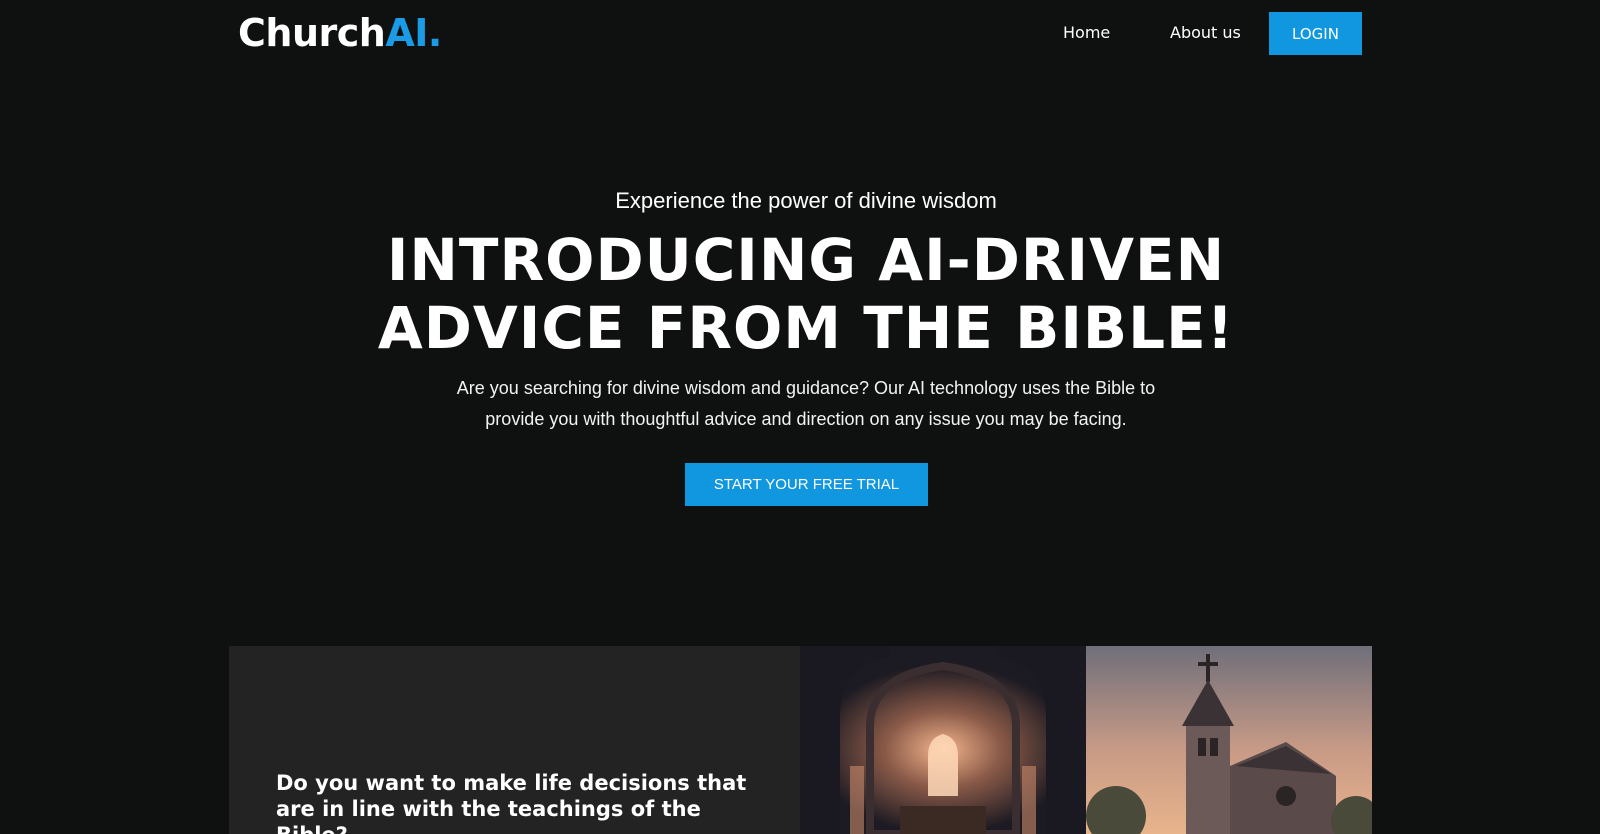 This screenshot has width=1600, height=834. I want to click on login-button: LOGIN, so click(1315, 33).